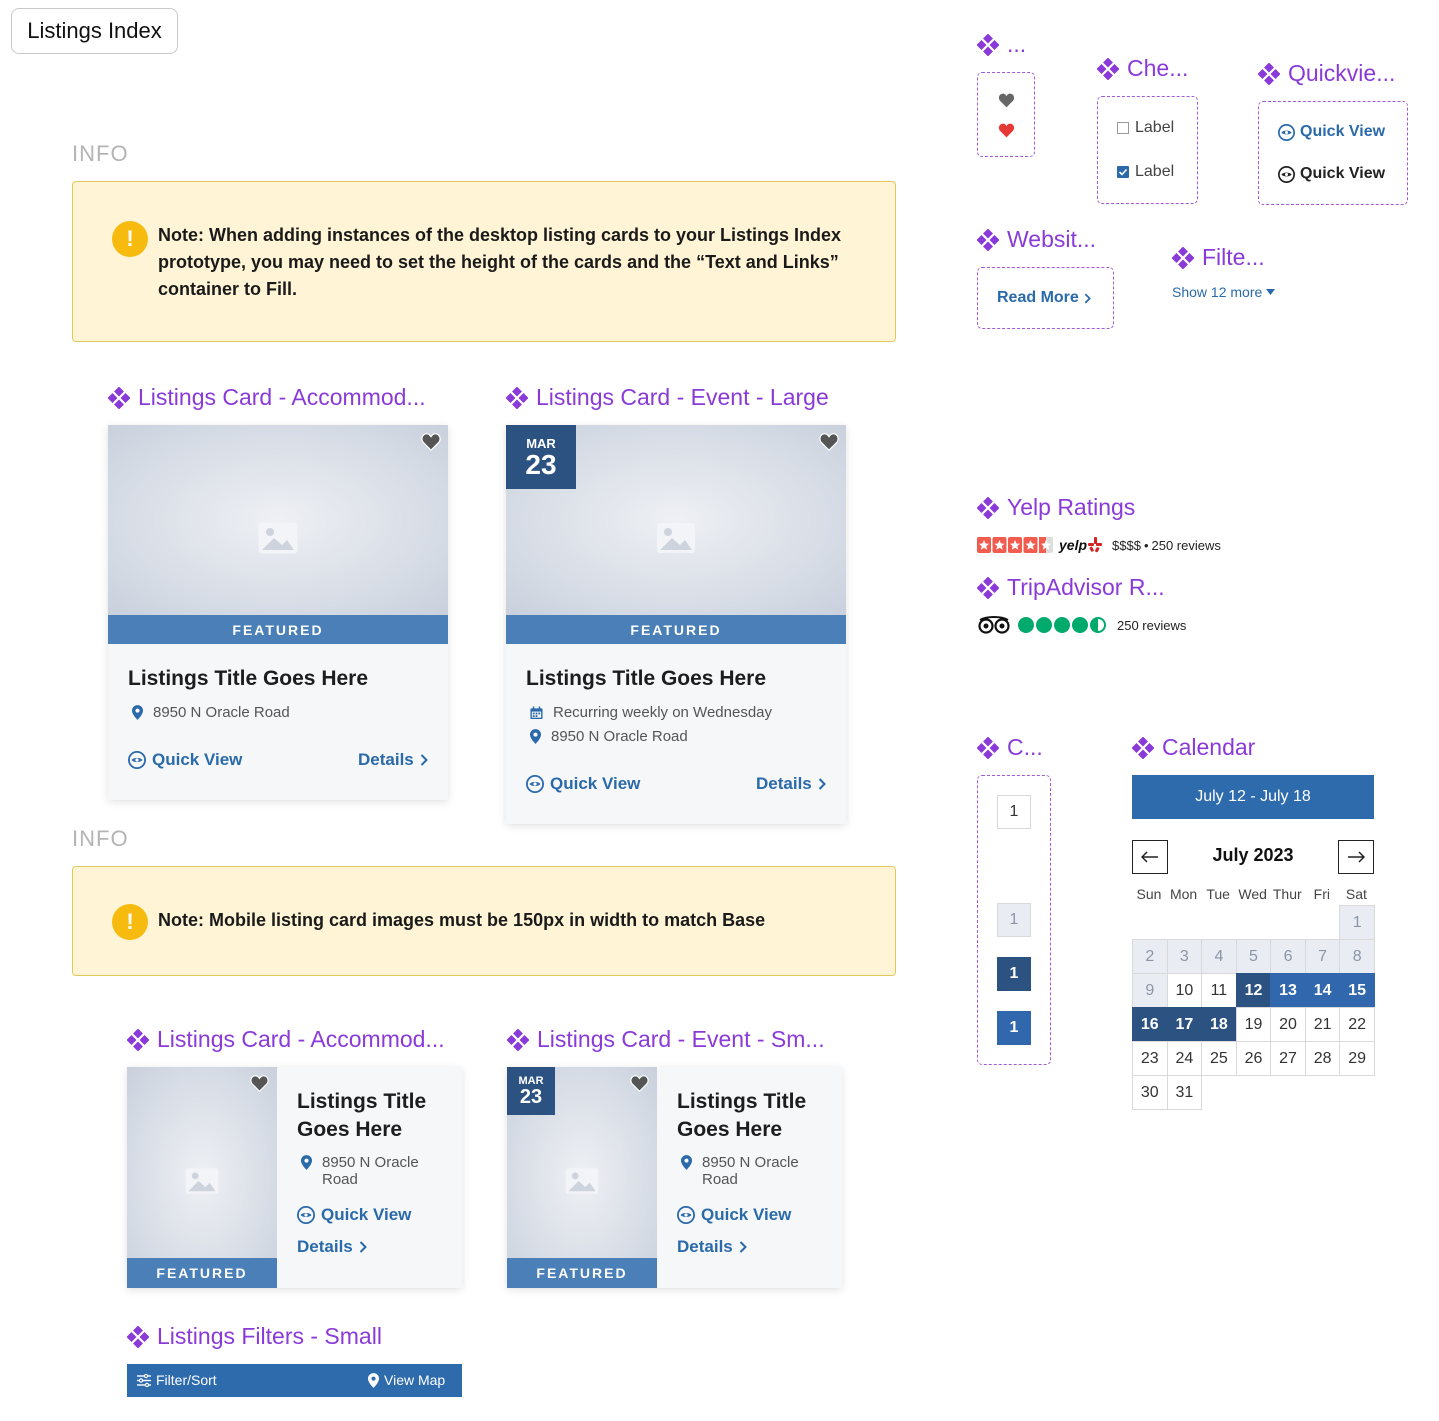 This screenshot has width=1439, height=1421. What do you see at coordinates (1150, 990) in the screenshot?
I see `calendar-day: 9` at bounding box center [1150, 990].